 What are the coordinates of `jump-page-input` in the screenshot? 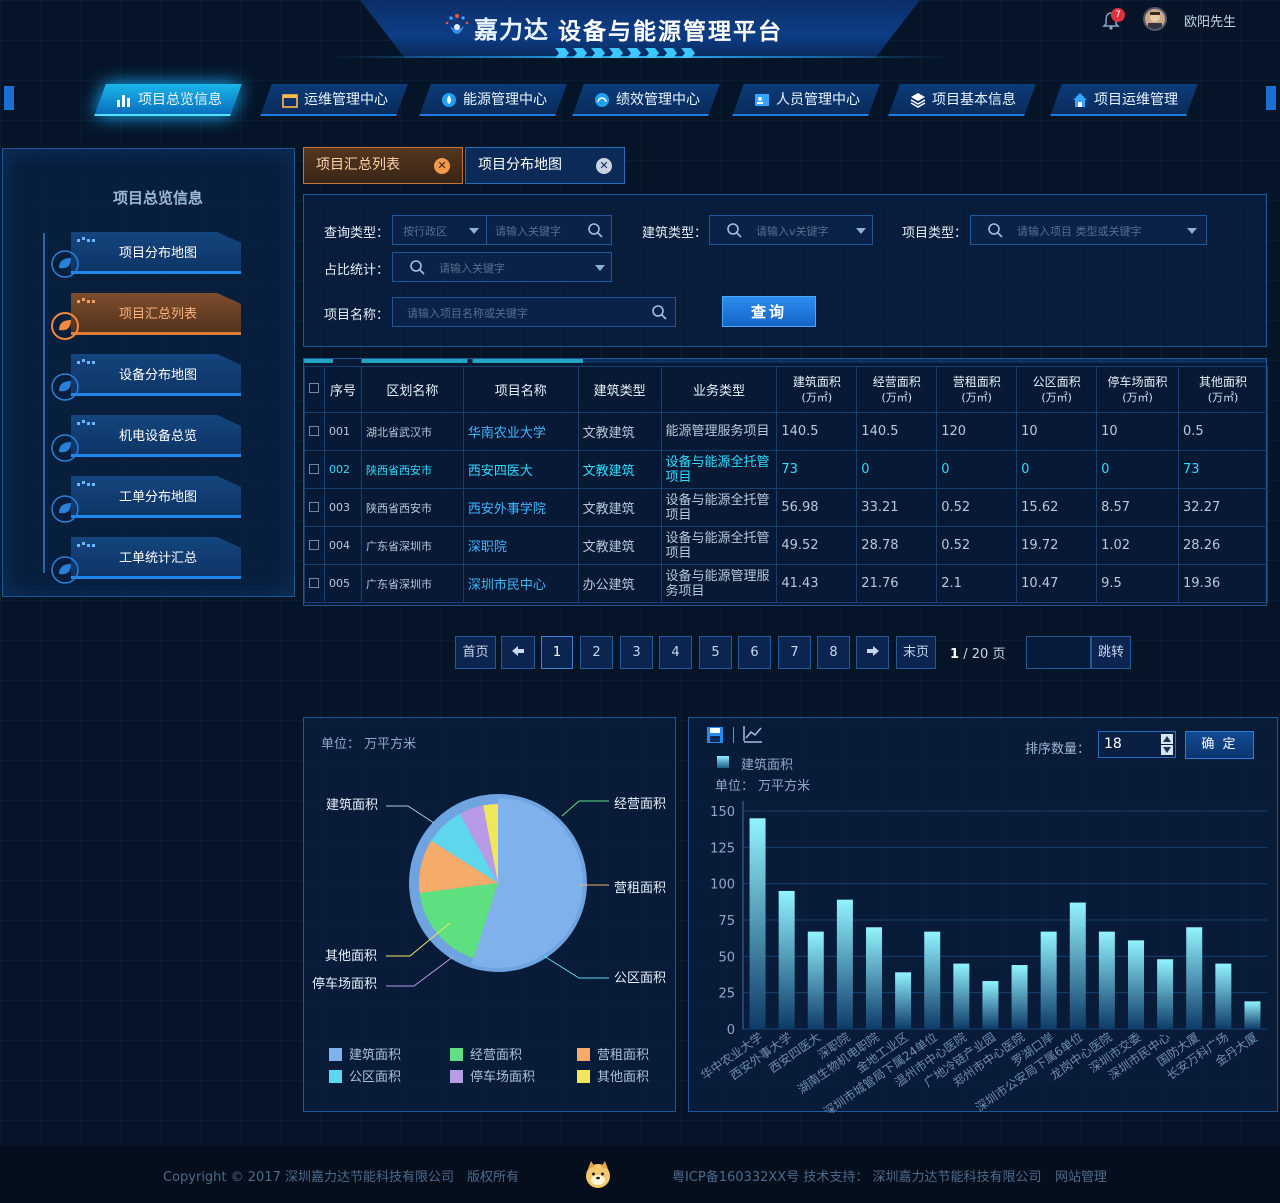 It's located at (1058, 652).